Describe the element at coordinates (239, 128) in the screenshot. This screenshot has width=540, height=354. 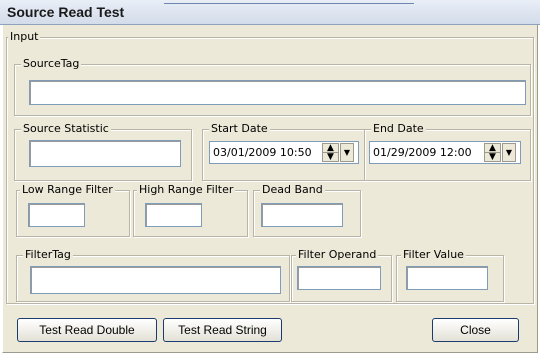
I see `start-date-label: Start Date` at that location.